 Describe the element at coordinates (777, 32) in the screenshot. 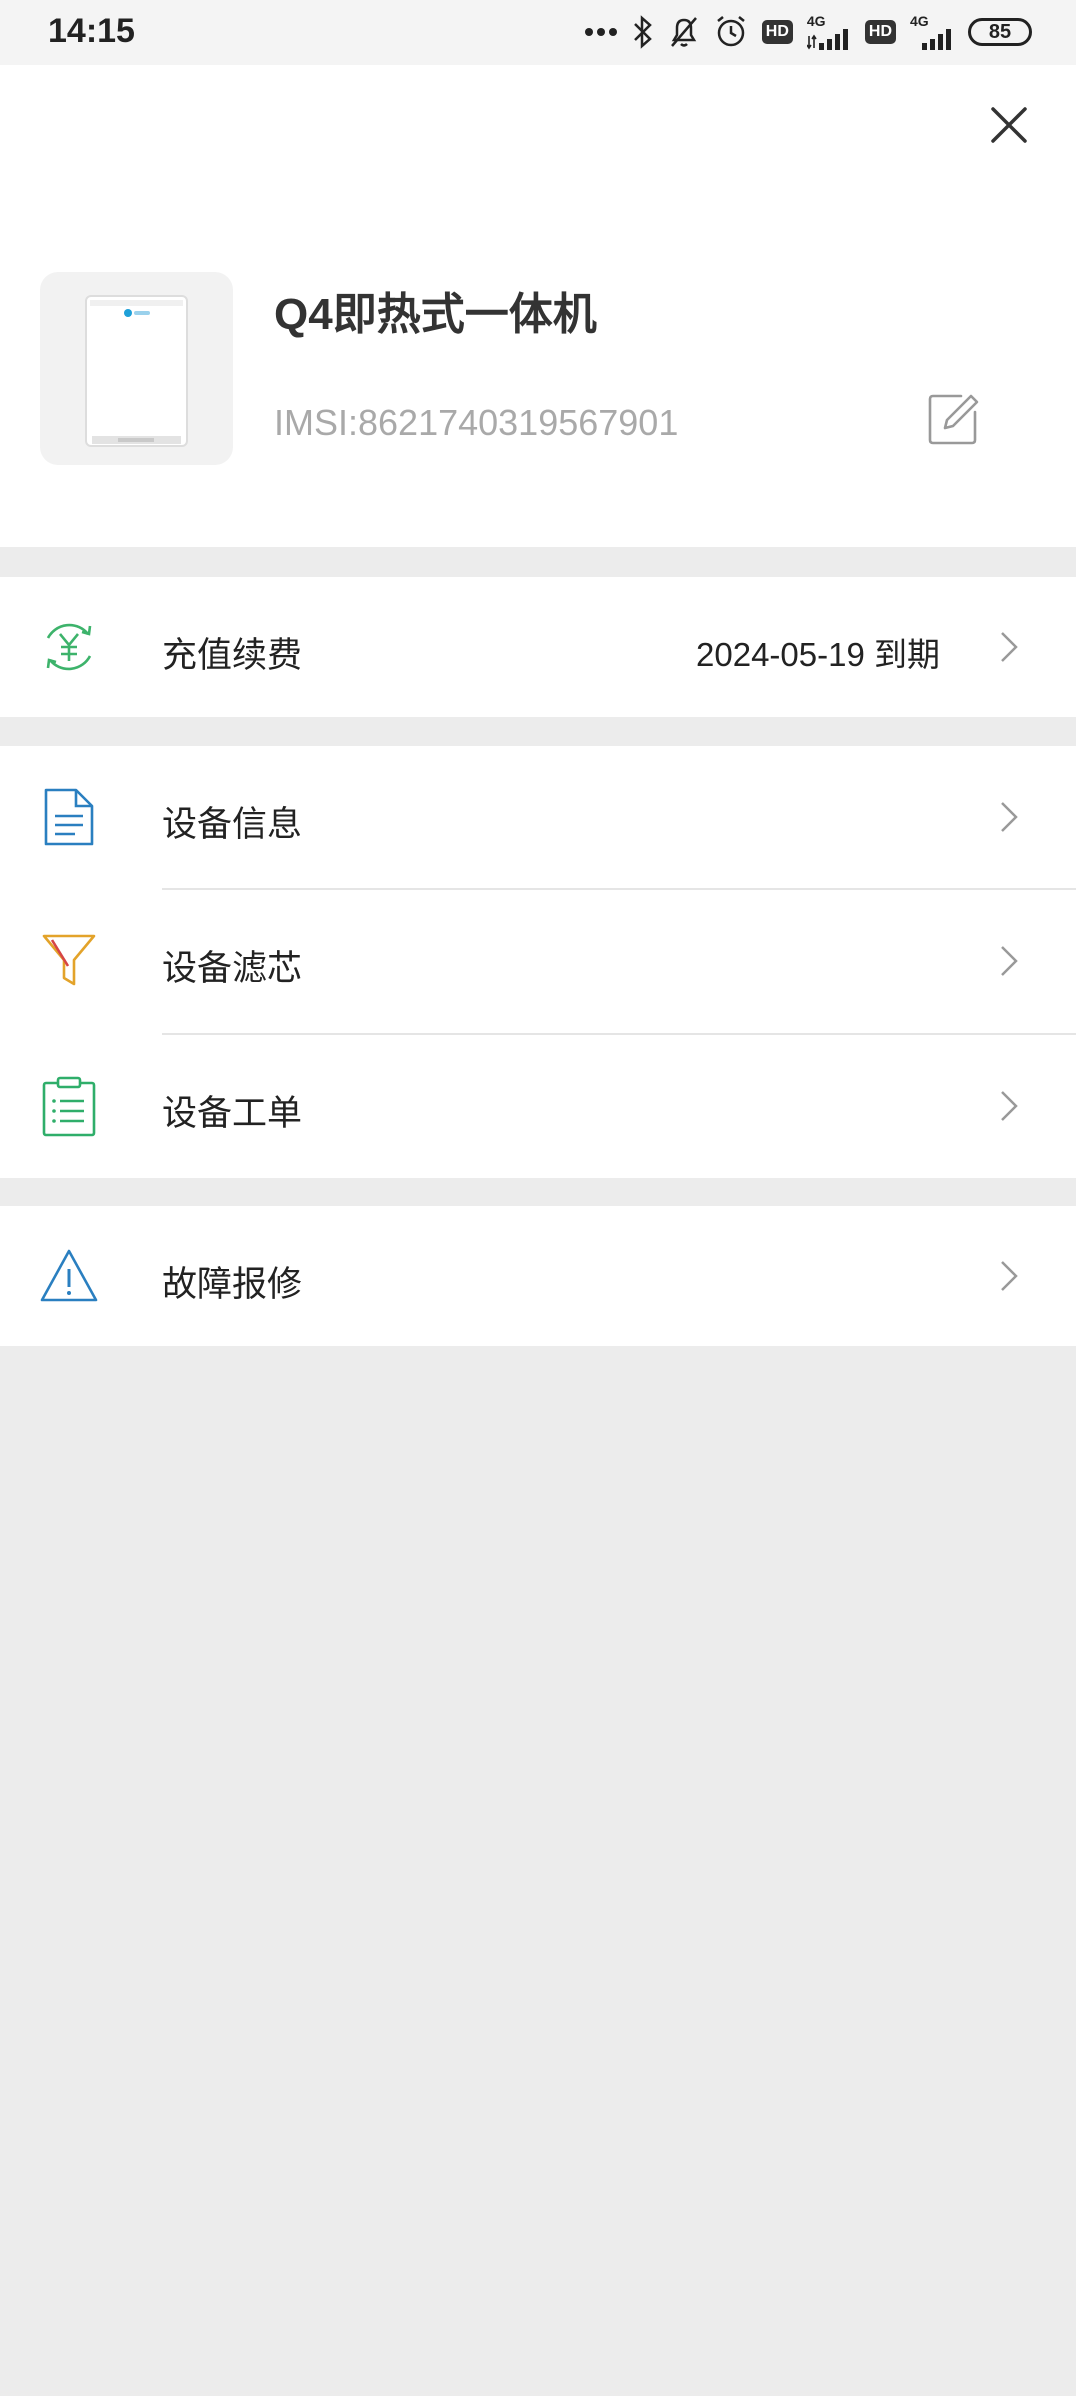

I see `hd-badge-1: HD` at that location.